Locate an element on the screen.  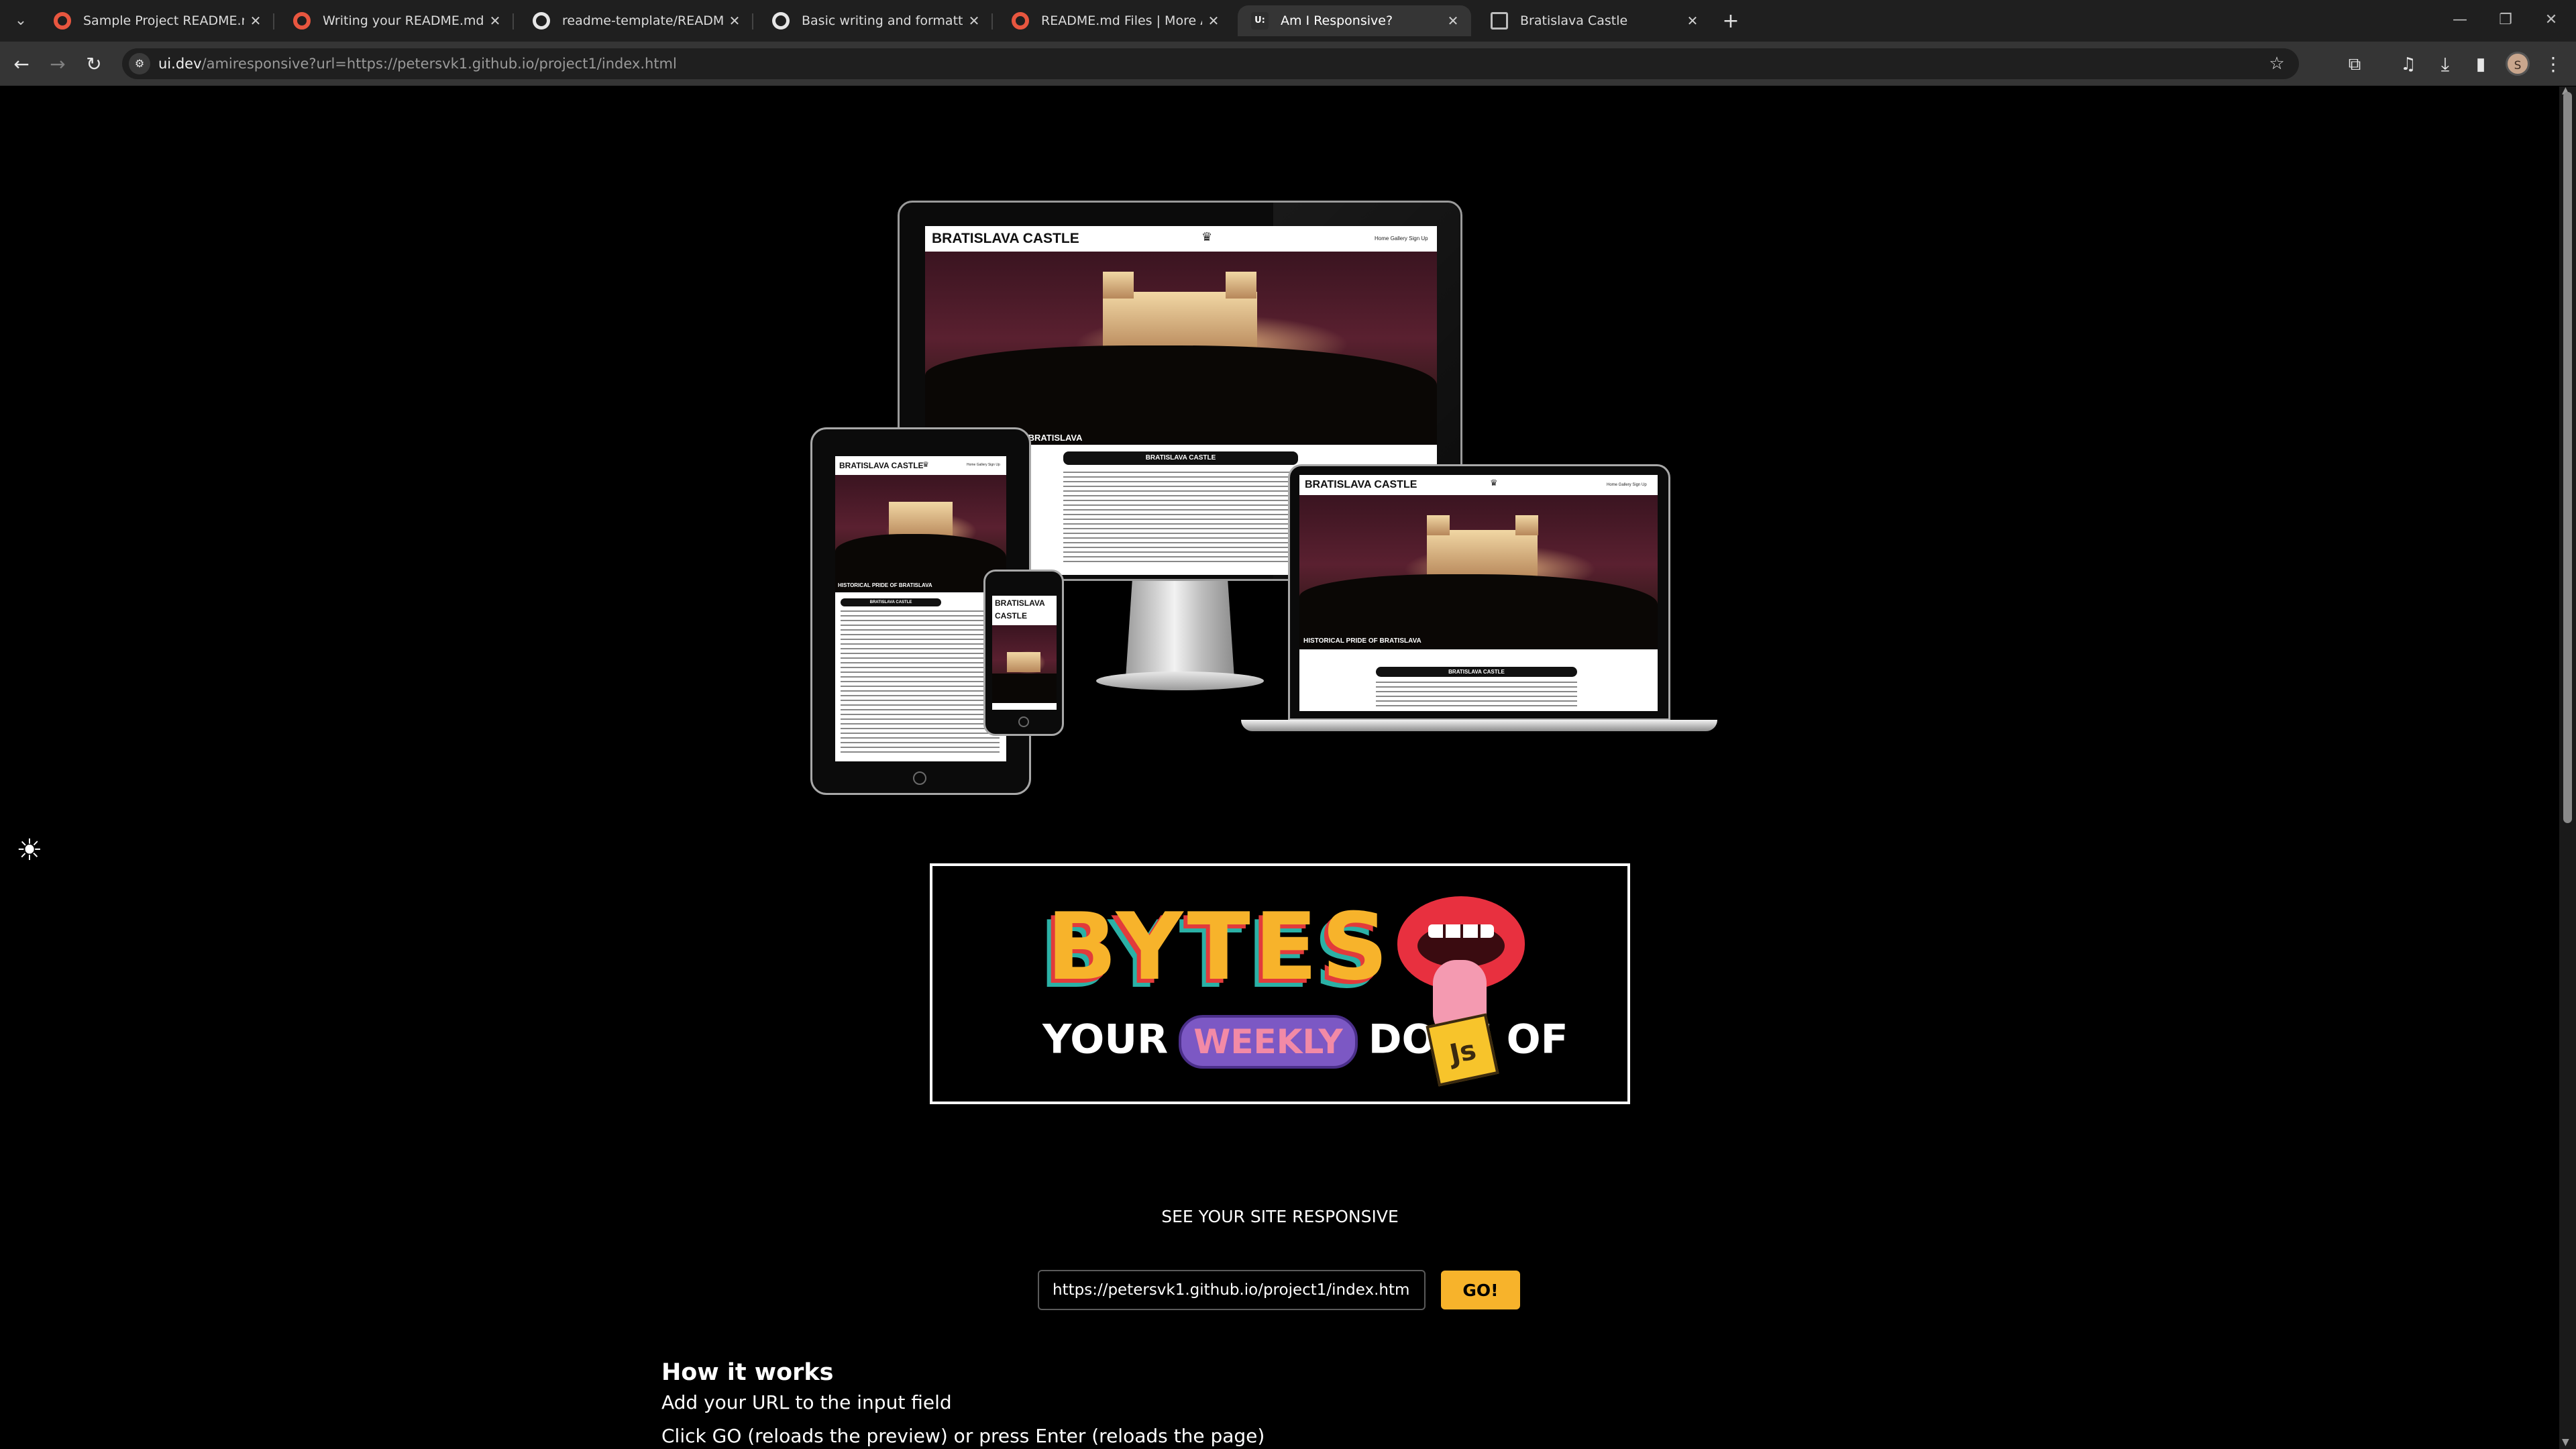
tab-basic-writing: Basic writing and formatting sy ✕ is located at coordinates (876, 20).